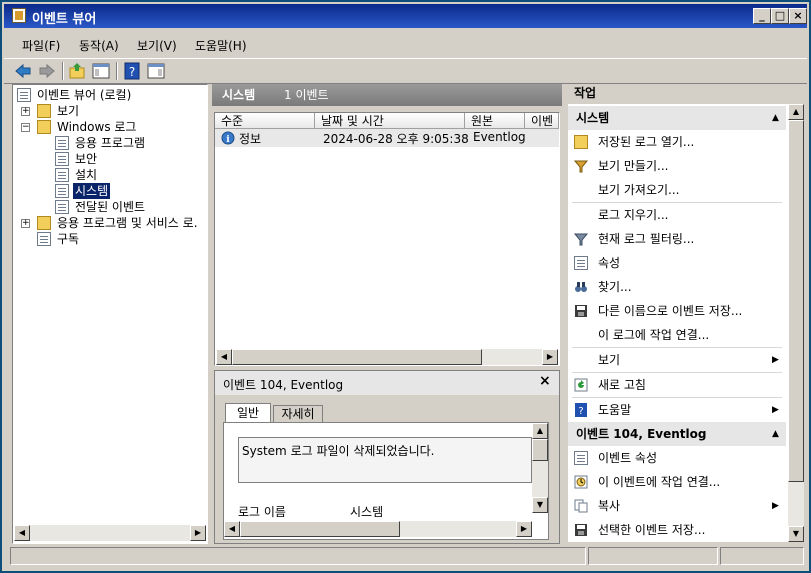  Describe the element at coordinates (110, 533) in the screenshot. I see `tree-hscrollbar: ◀ ▶` at that location.